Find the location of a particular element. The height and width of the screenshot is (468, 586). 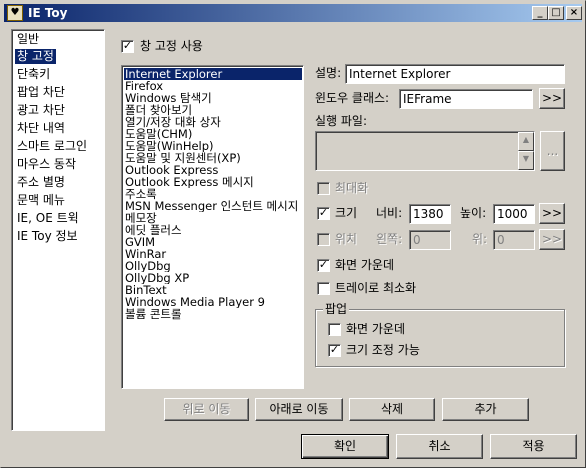

popup-center-label: 화면 가운데 is located at coordinates (376, 329).